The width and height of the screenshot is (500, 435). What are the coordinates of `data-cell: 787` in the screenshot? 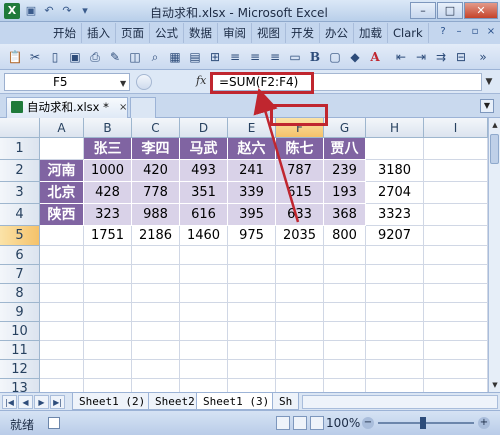 It's located at (300, 171).